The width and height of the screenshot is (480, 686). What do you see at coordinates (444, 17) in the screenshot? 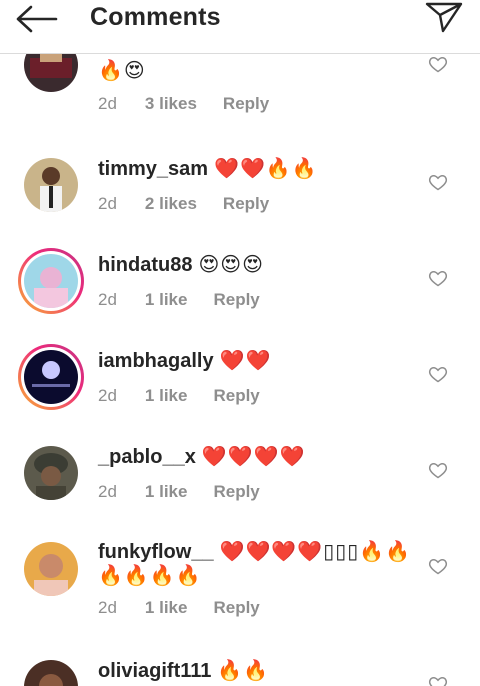
I see `paper-plane-icon` at bounding box center [444, 17].